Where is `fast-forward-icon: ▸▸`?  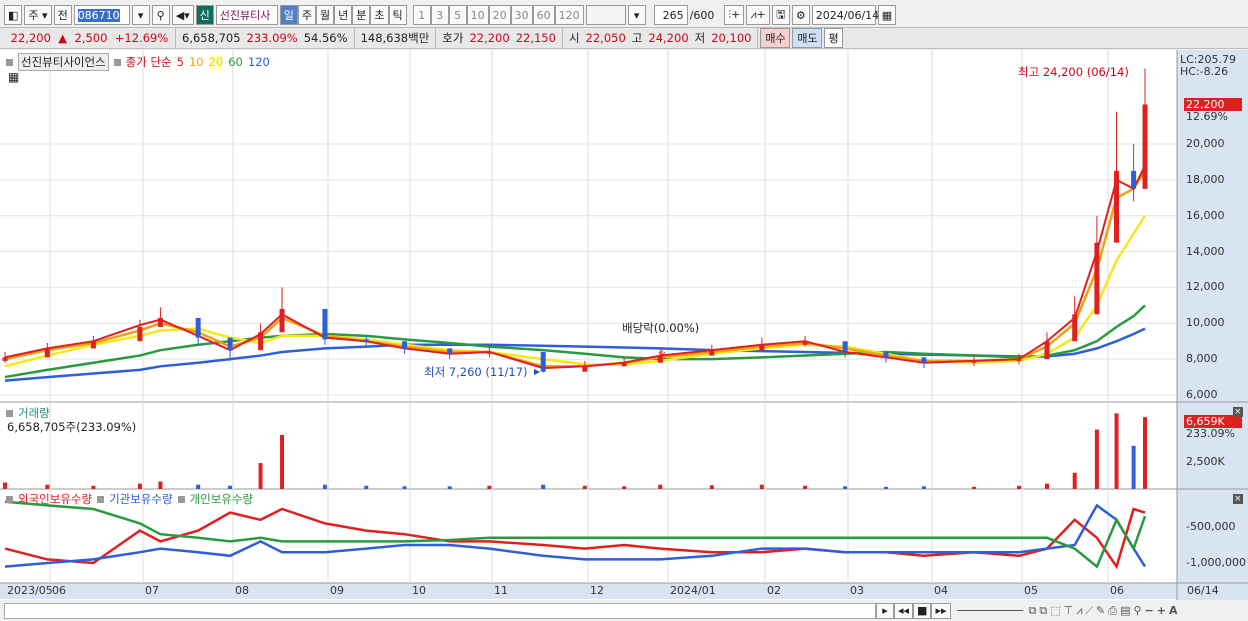 fast-forward-icon: ▸▸ is located at coordinates (941, 610).